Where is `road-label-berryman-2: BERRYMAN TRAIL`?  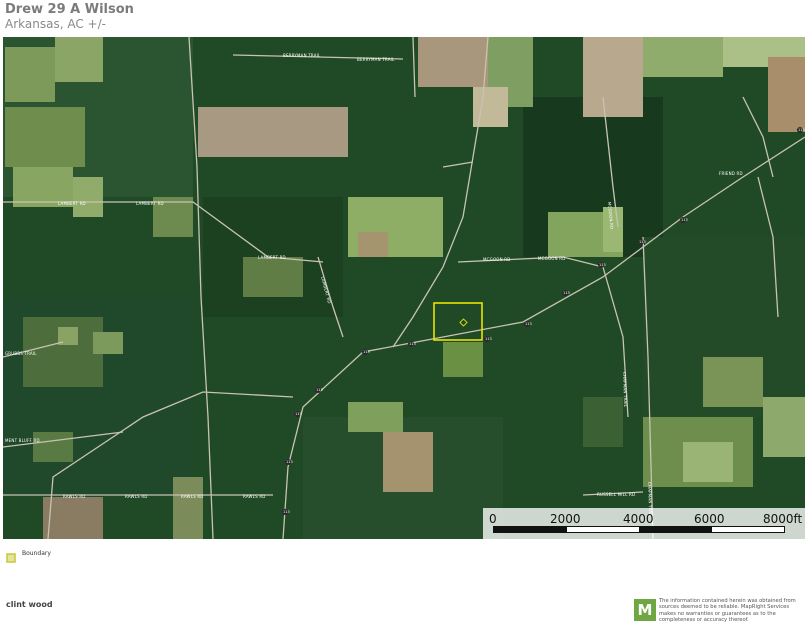 road-label-berryman-2: BERRYMAN TRAIL is located at coordinates (376, 59).